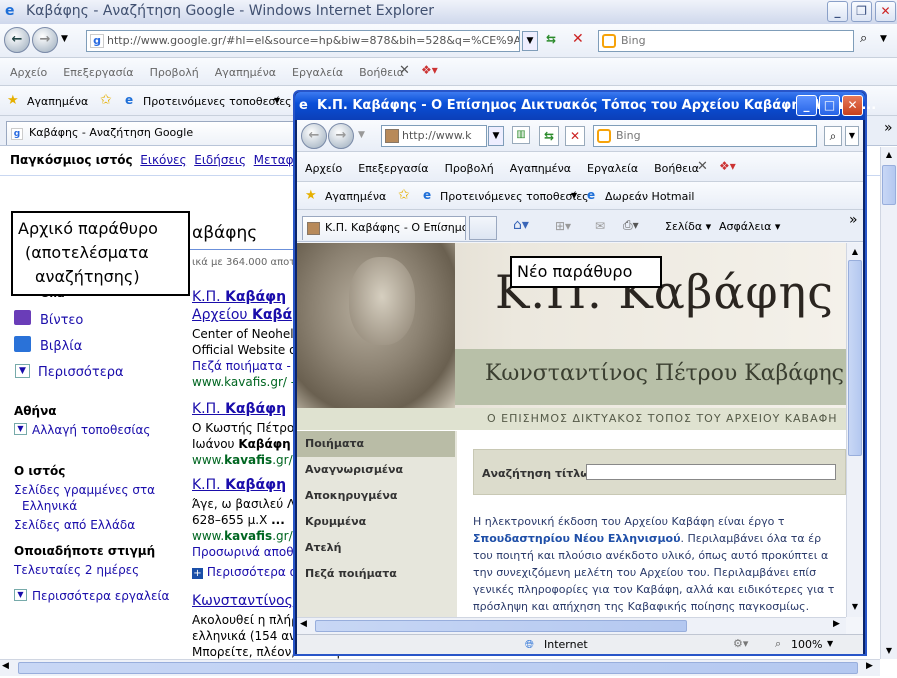 This screenshot has height=678, width=897. Describe the element at coordinates (317, 72) in the screenshot. I see `menu-tools: Εργαλεία` at that location.